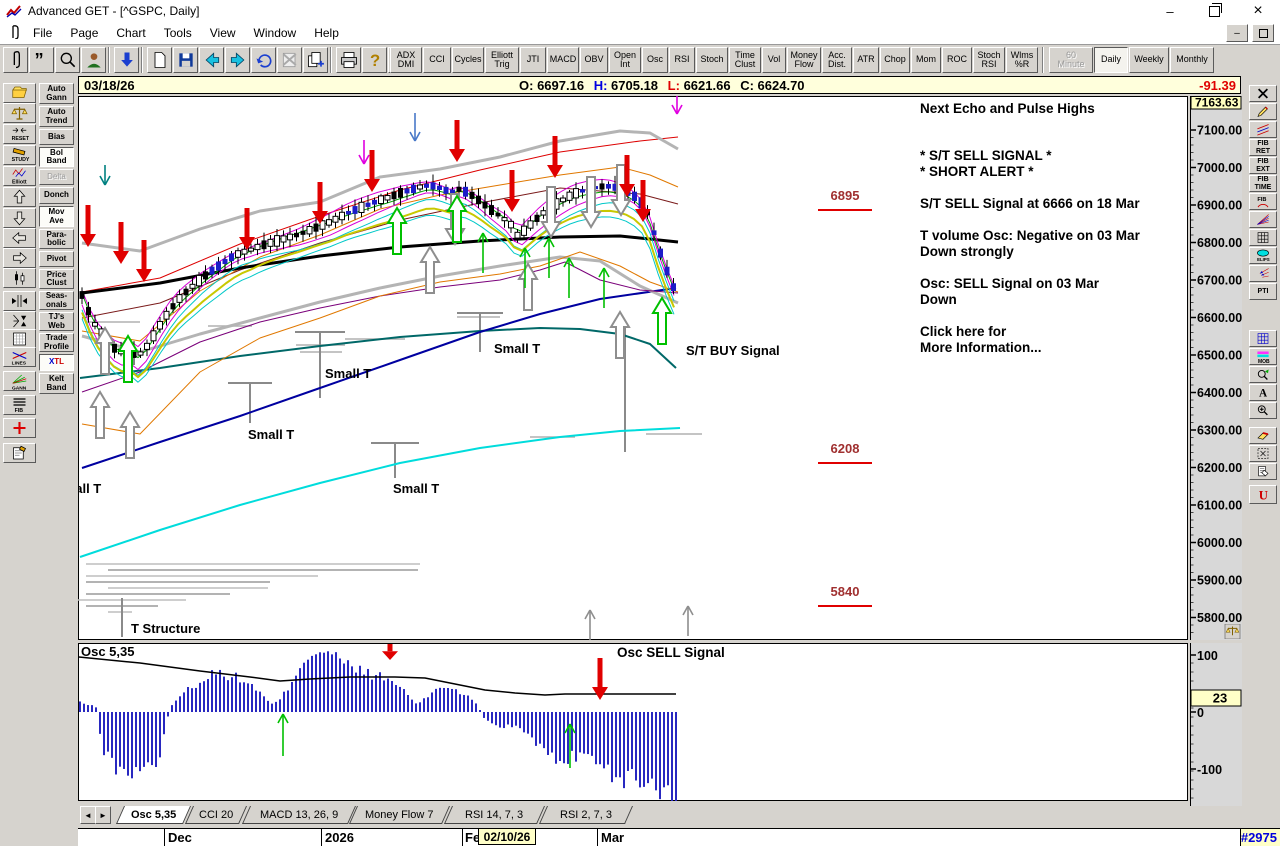 This screenshot has height=846, width=1280. I want to click on arrow-down-blue-button, so click(126, 60).